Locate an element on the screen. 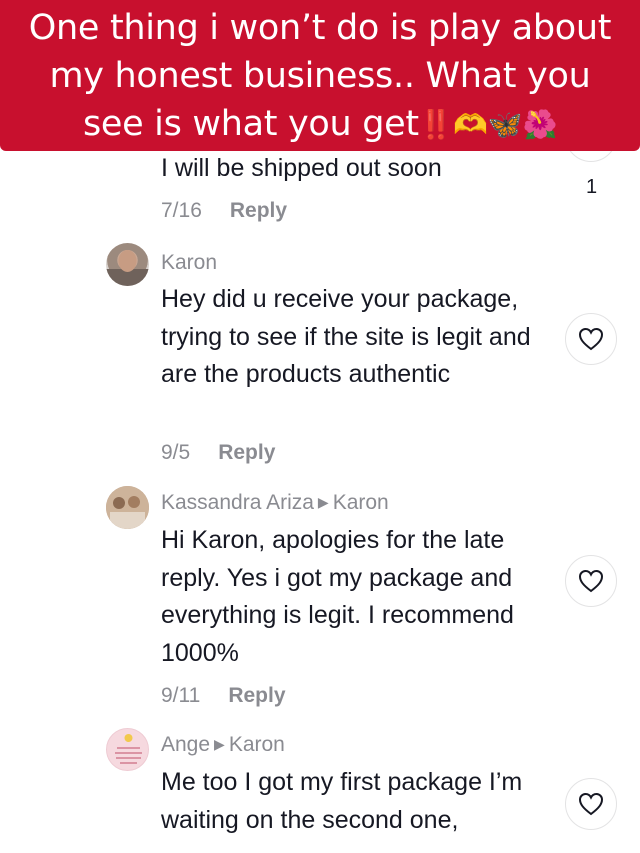 Image resolution: width=640 pixels, height=853 pixels. comment-text: I will be shipped out soon is located at coordinates (301, 168).